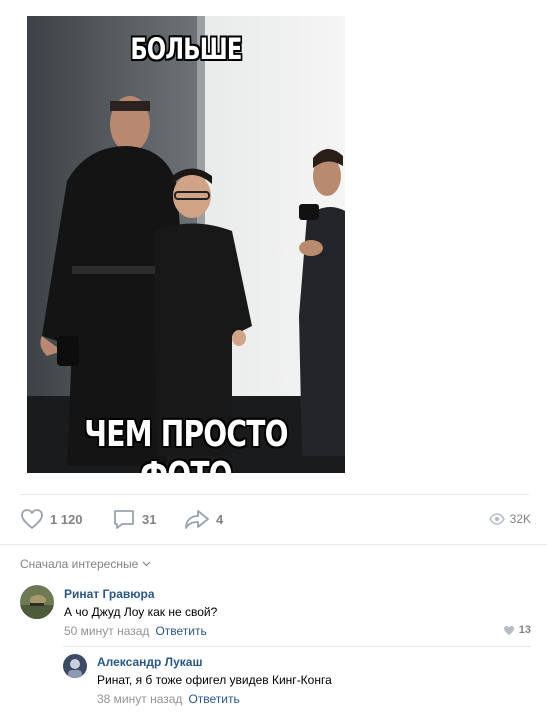 Image resolution: width=547 pixels, height=713 pixels. What do you see at coordinates (275, 519) in the screenshot?
I see `post-actions-bar: 1 120 31 4 32K` at bounding box center [275, 519].